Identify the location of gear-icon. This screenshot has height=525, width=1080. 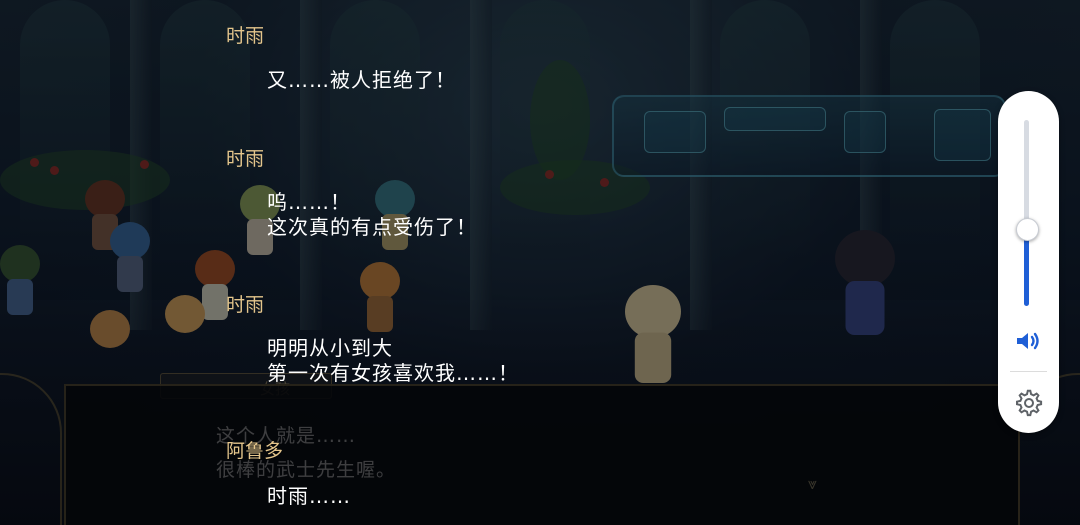
(1029, 403).